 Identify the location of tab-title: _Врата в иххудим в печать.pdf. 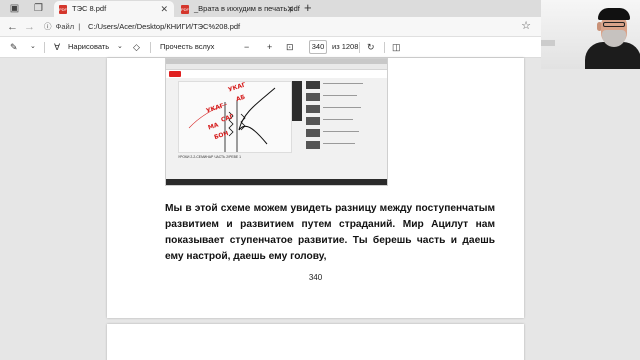
(247, 8).